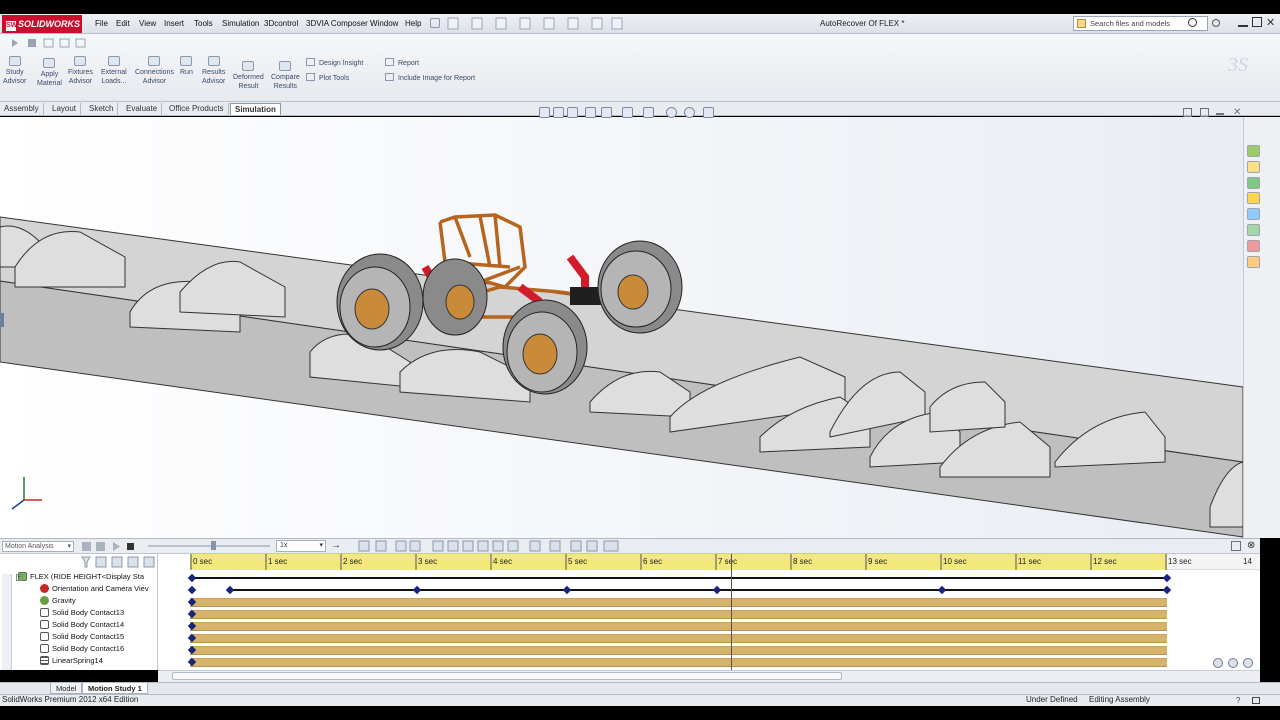  What do you see at coordinates (213, 545) in the screenshot?
I see `slider-thumb-icon` at bounding box center [213, 545].